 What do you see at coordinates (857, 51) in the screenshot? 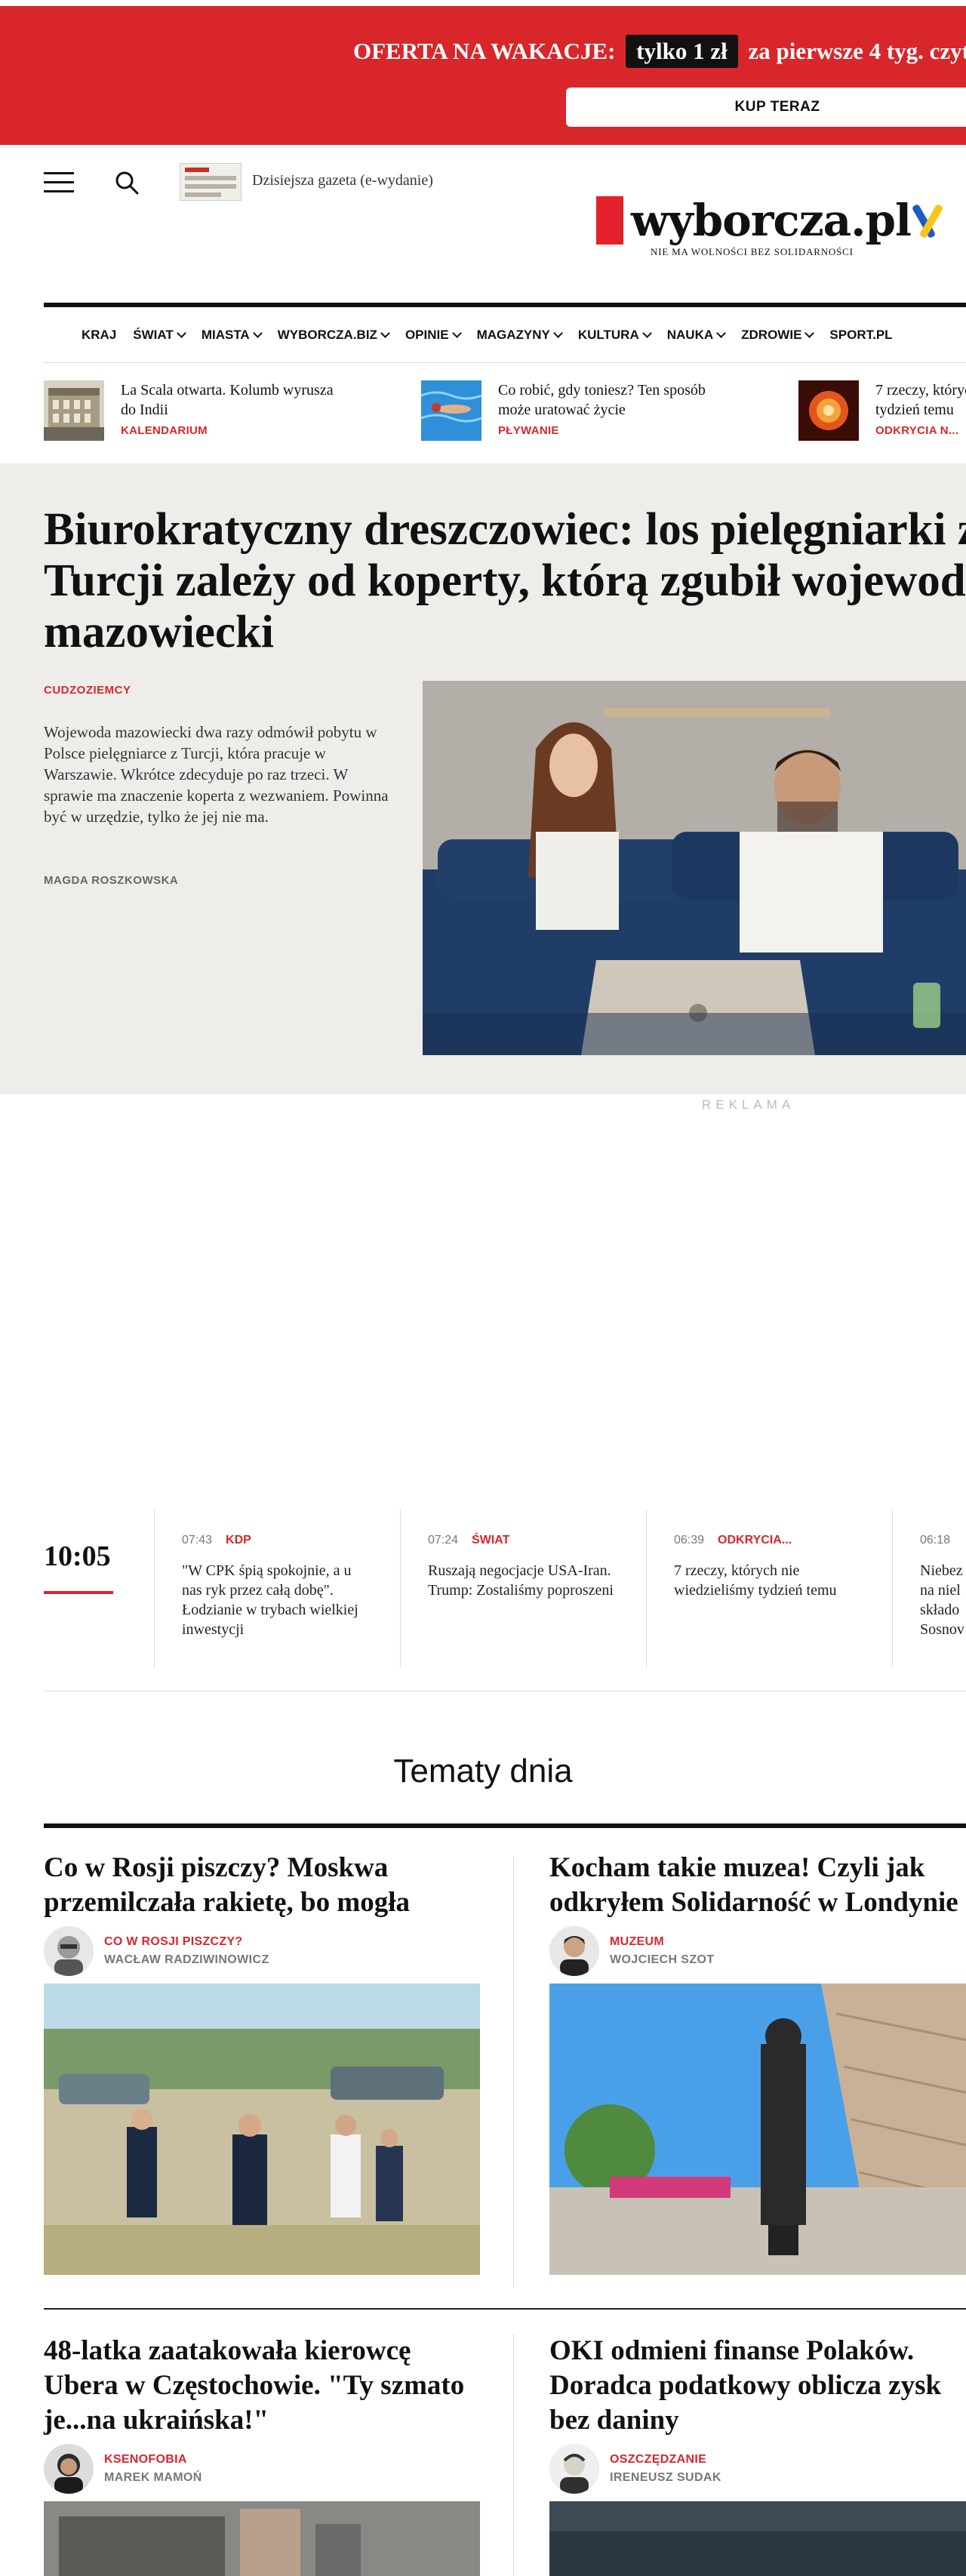
I see `promo-text-after: za pierwsze 4 tyg. czytania. Złap` at bounding box center [857, 51].